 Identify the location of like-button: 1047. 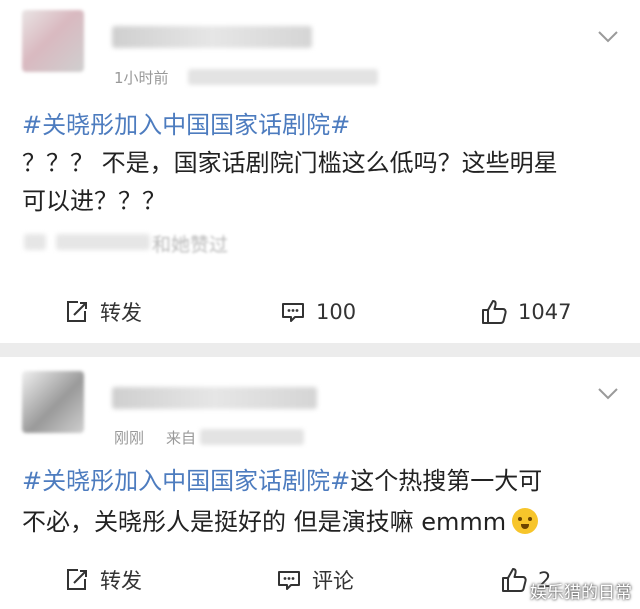
(525, 312).